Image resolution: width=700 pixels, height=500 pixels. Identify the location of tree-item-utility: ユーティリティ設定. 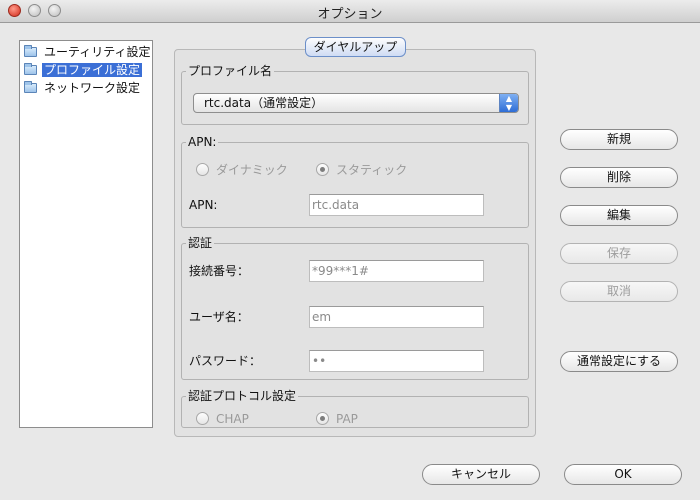
(86, 52).